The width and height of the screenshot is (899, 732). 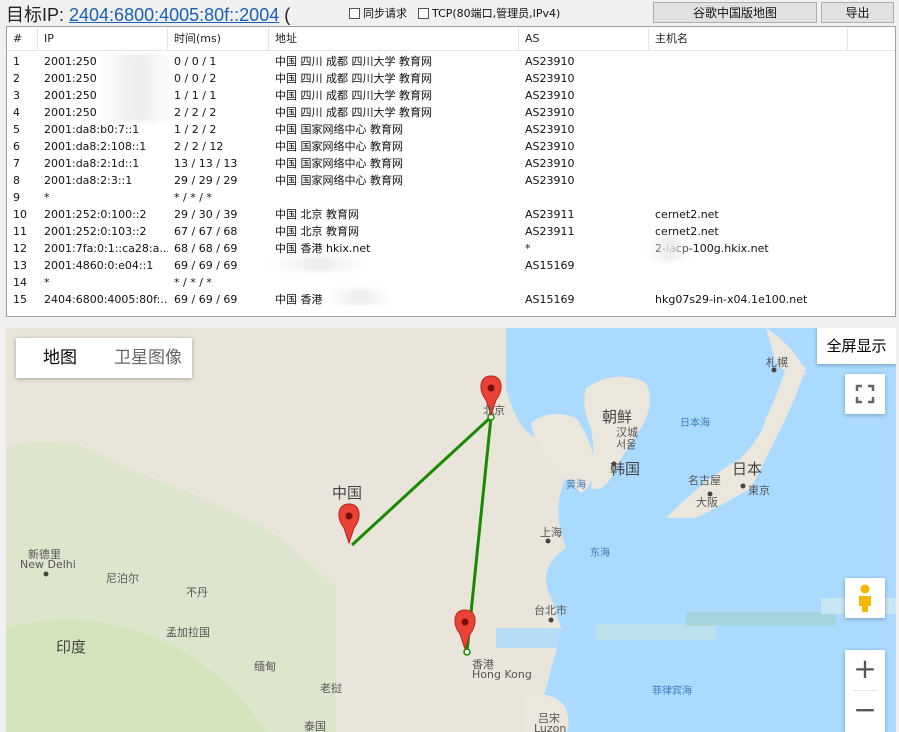 I want to click on cell-index: 9, so click(x=16, y=197).